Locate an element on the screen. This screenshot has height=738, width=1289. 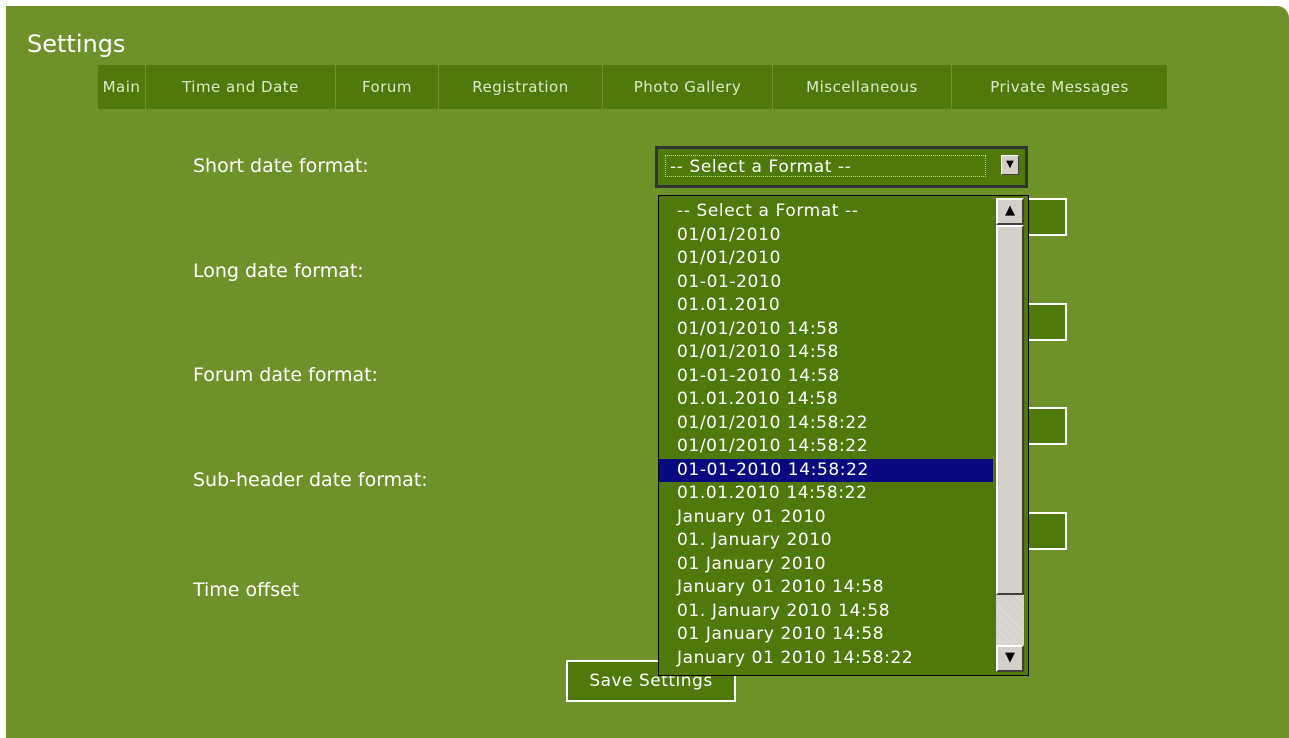
option-item: January 01 2010 14:58 is located at coordinates (826, 588).